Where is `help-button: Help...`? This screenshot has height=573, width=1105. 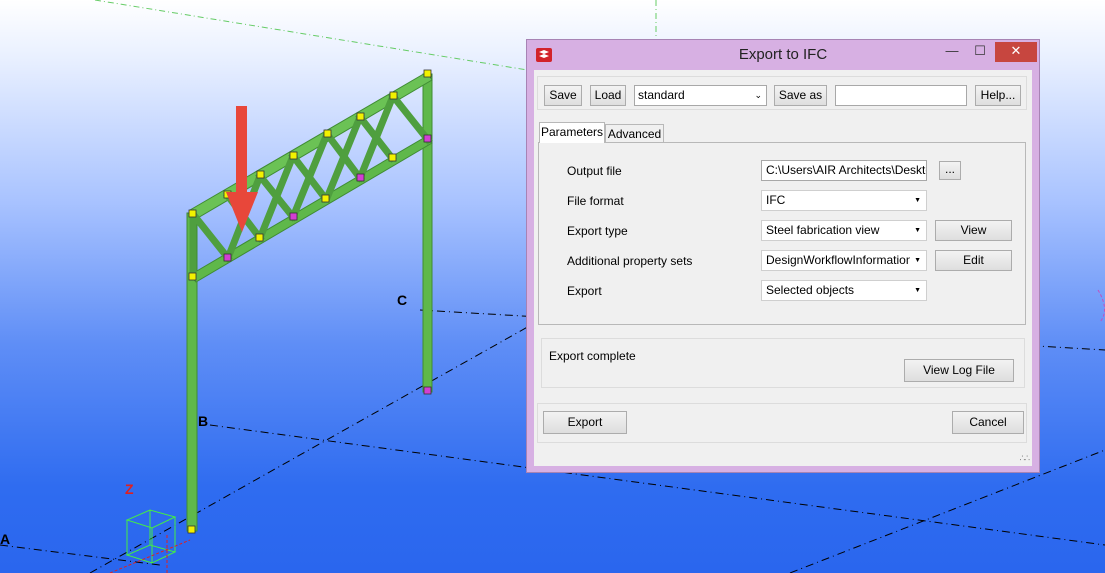 help-button: Help... is located at coordinates (998, 95).